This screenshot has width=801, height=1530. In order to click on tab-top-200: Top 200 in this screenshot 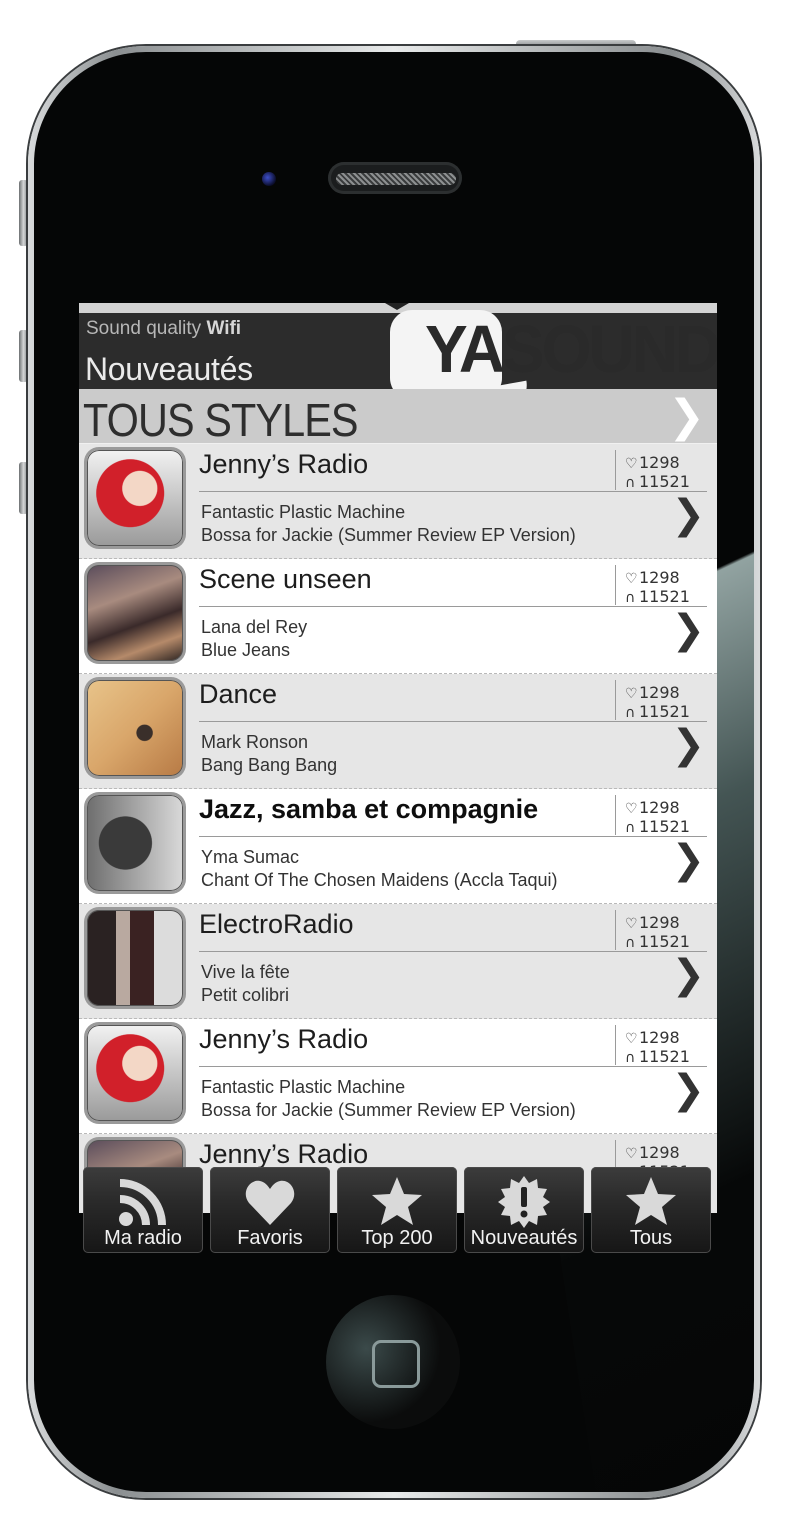, I will do `click(397, 1210)`.